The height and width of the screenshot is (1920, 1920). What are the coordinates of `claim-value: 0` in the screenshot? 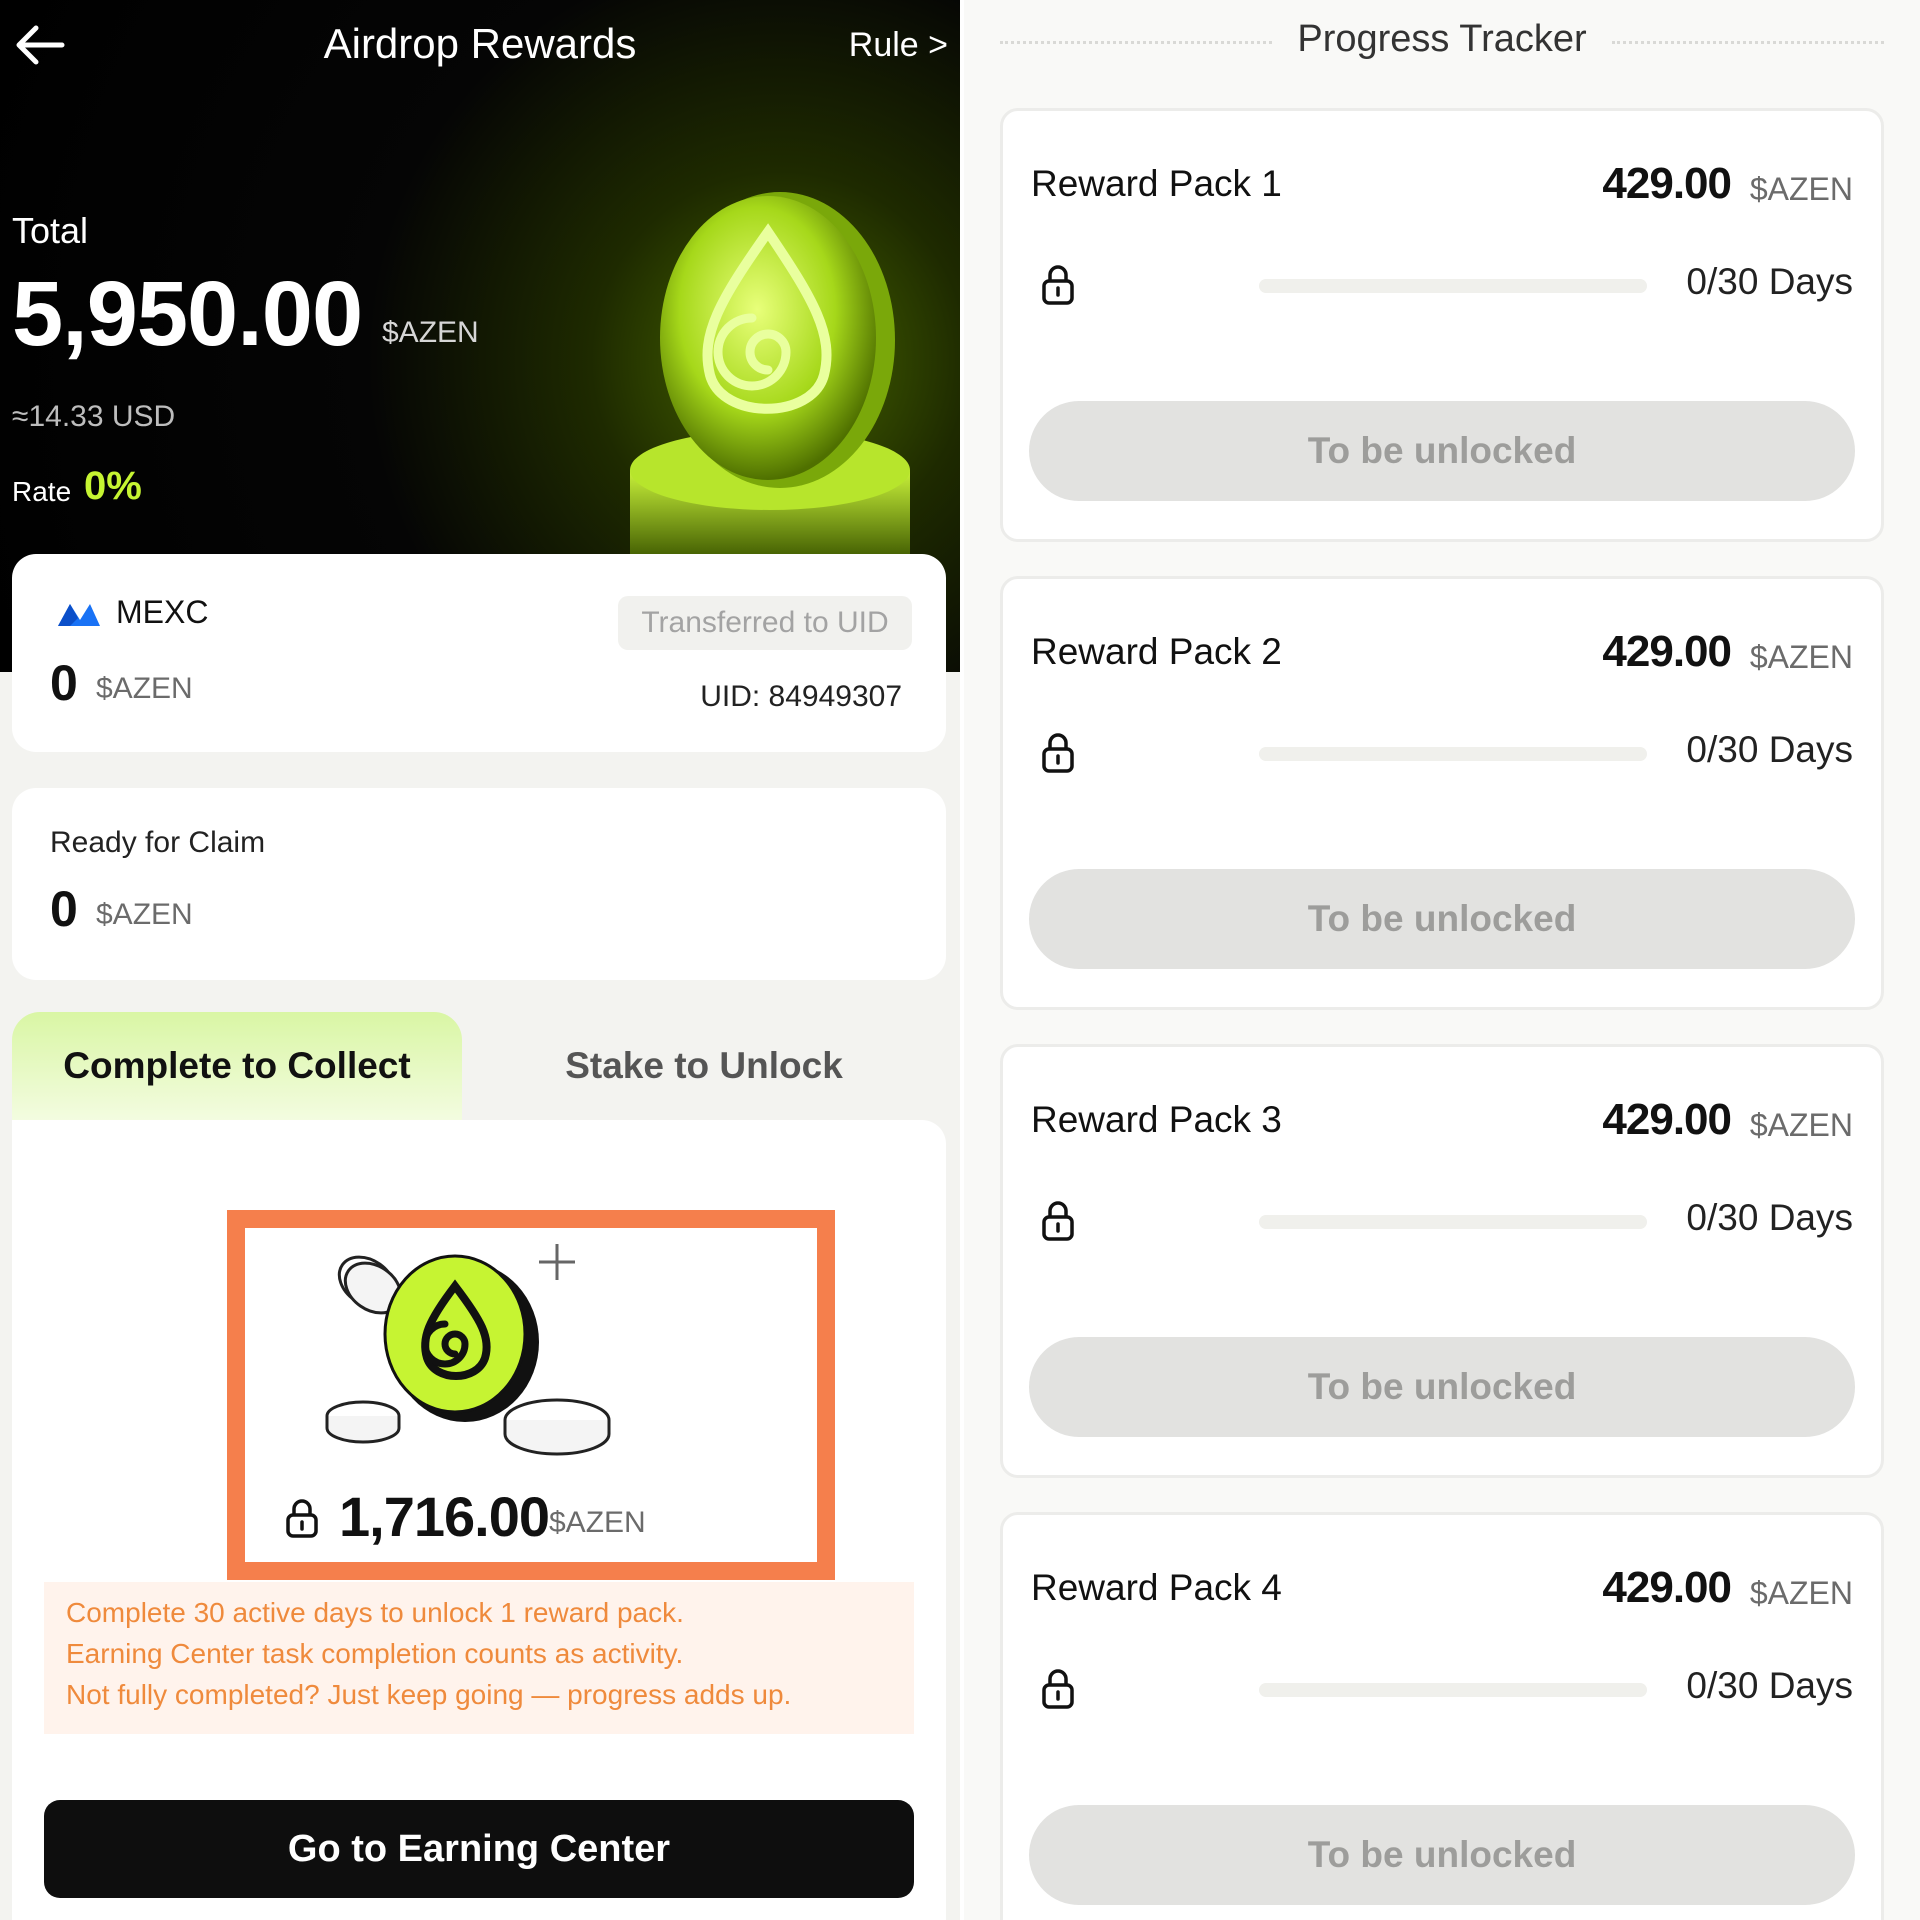 It's located at (64, 909).